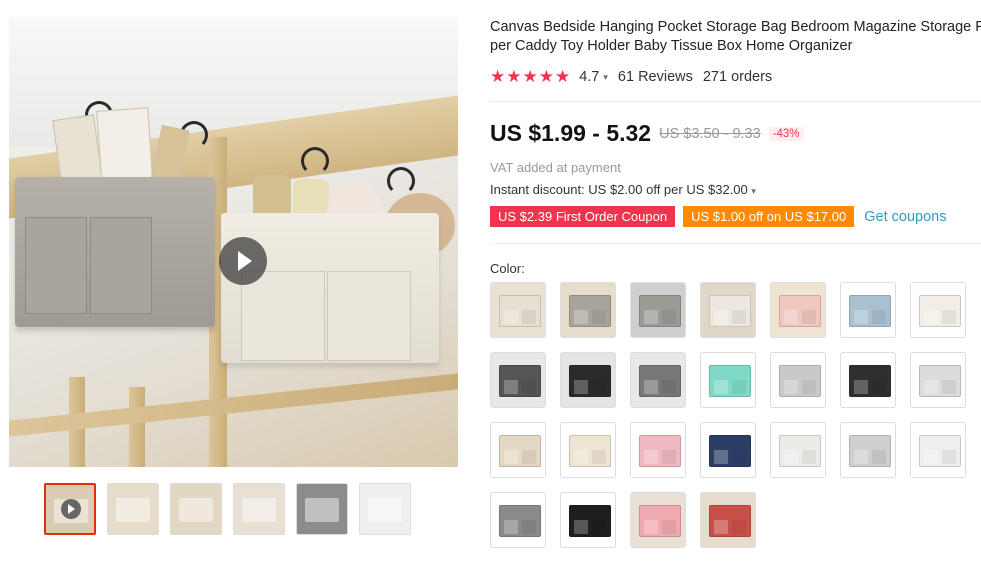  I want to click on color-option-red-bag-on-rail, so click(728, 520).